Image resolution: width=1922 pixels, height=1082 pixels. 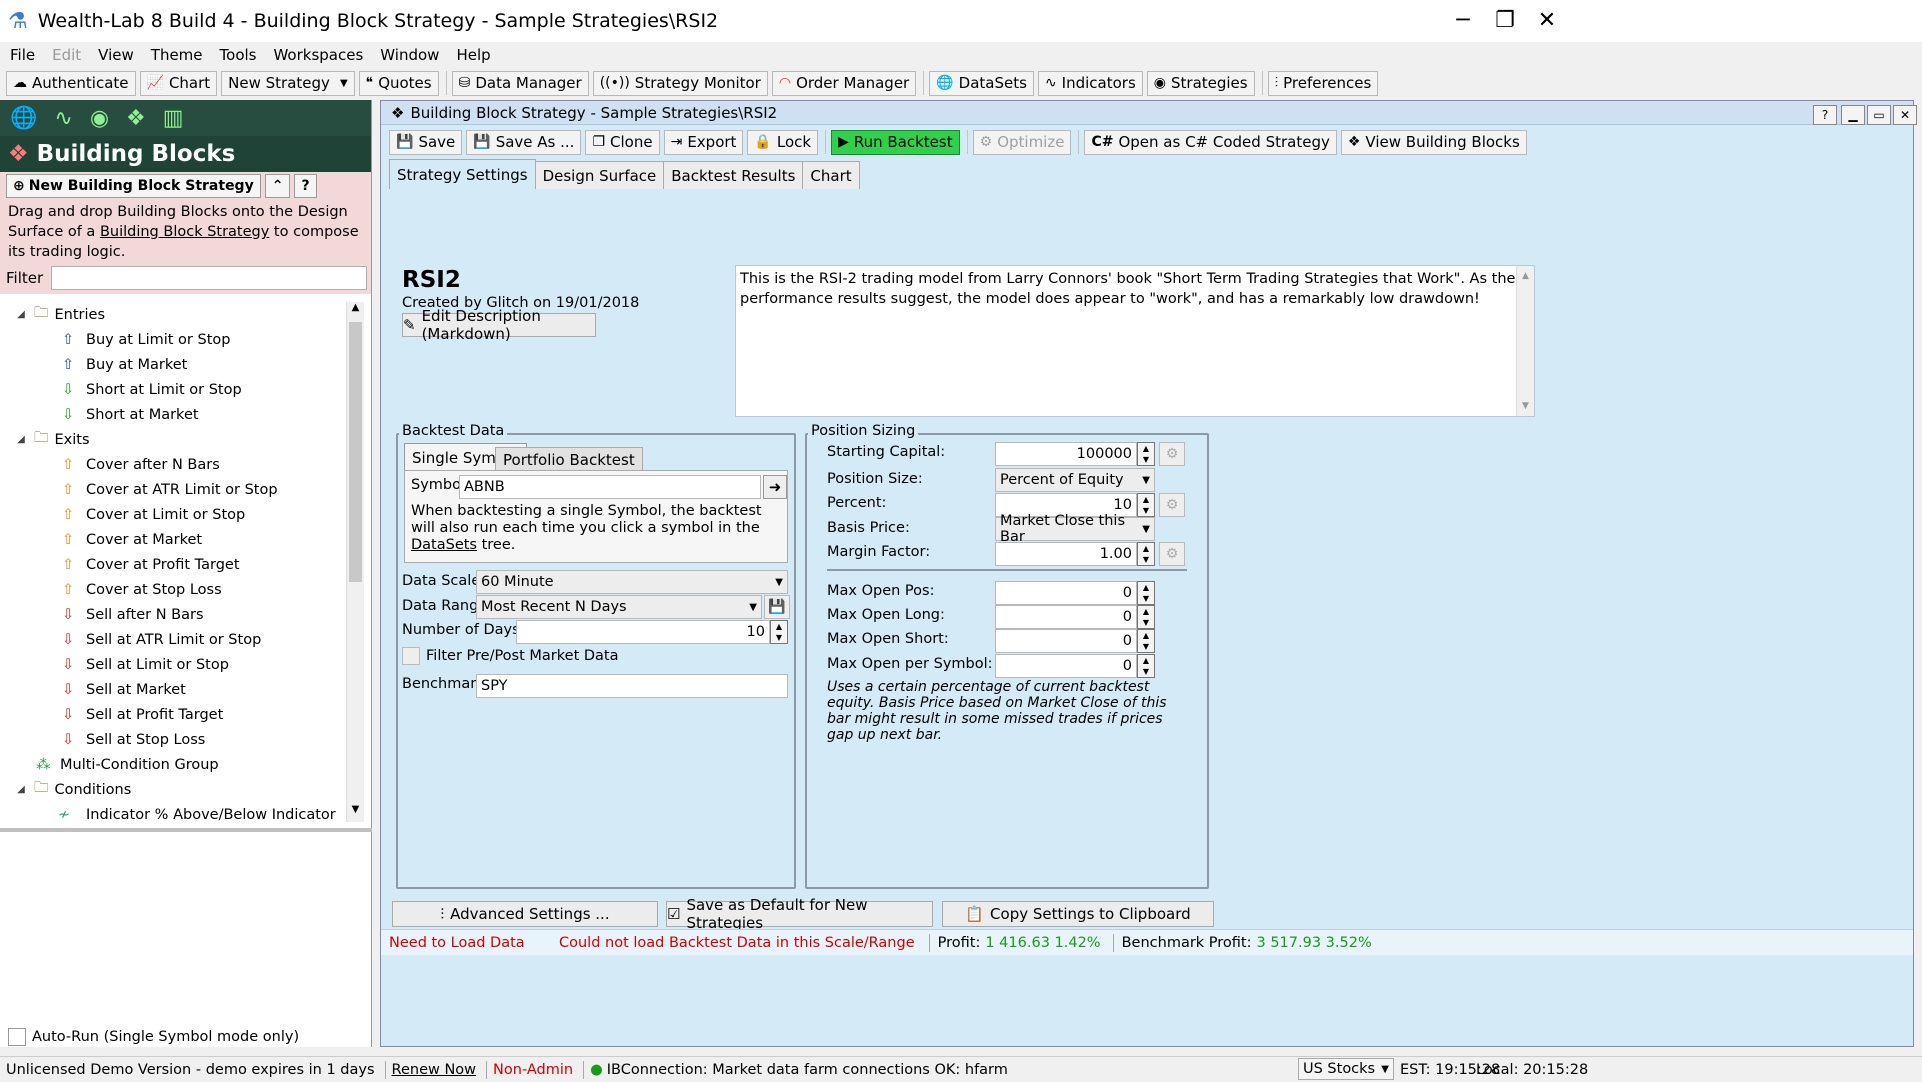 What do you see at coordinates (473, 55) in the screenshot?
I see `menu-help: Help` at bounding box center [473, 55].